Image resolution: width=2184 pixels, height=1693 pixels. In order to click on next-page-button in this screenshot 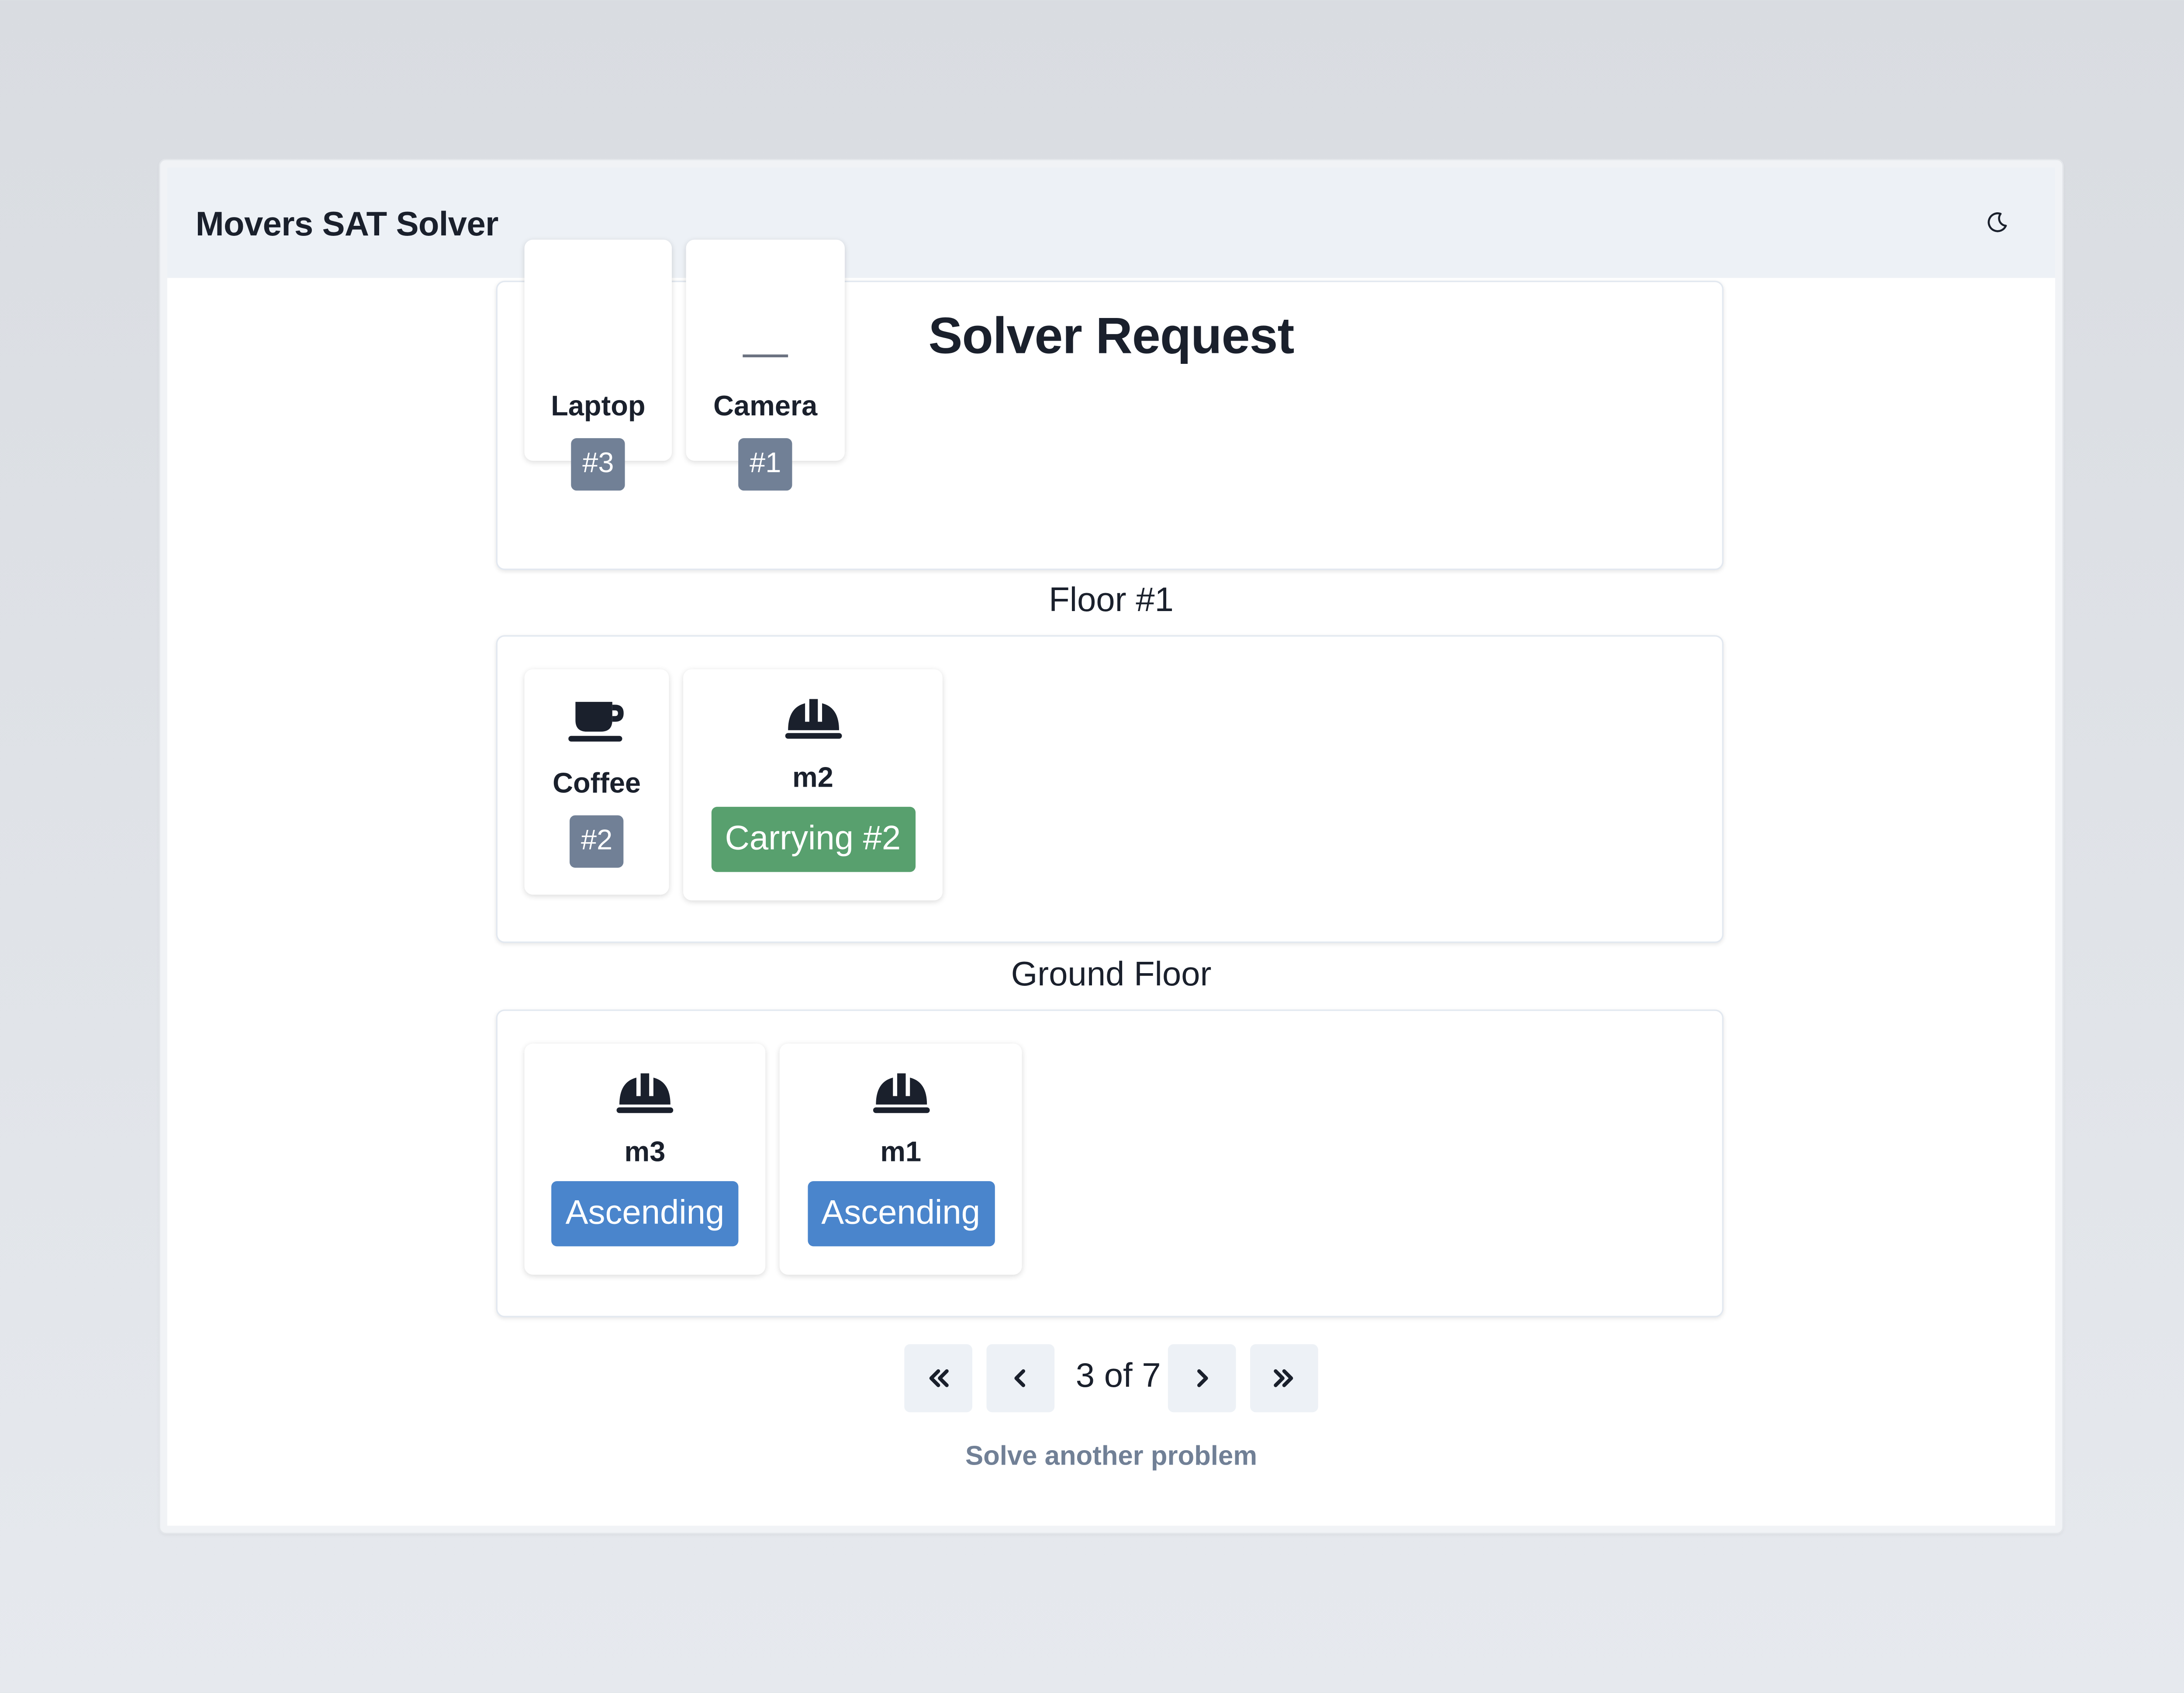, I will do `click(1202, 1378)`.